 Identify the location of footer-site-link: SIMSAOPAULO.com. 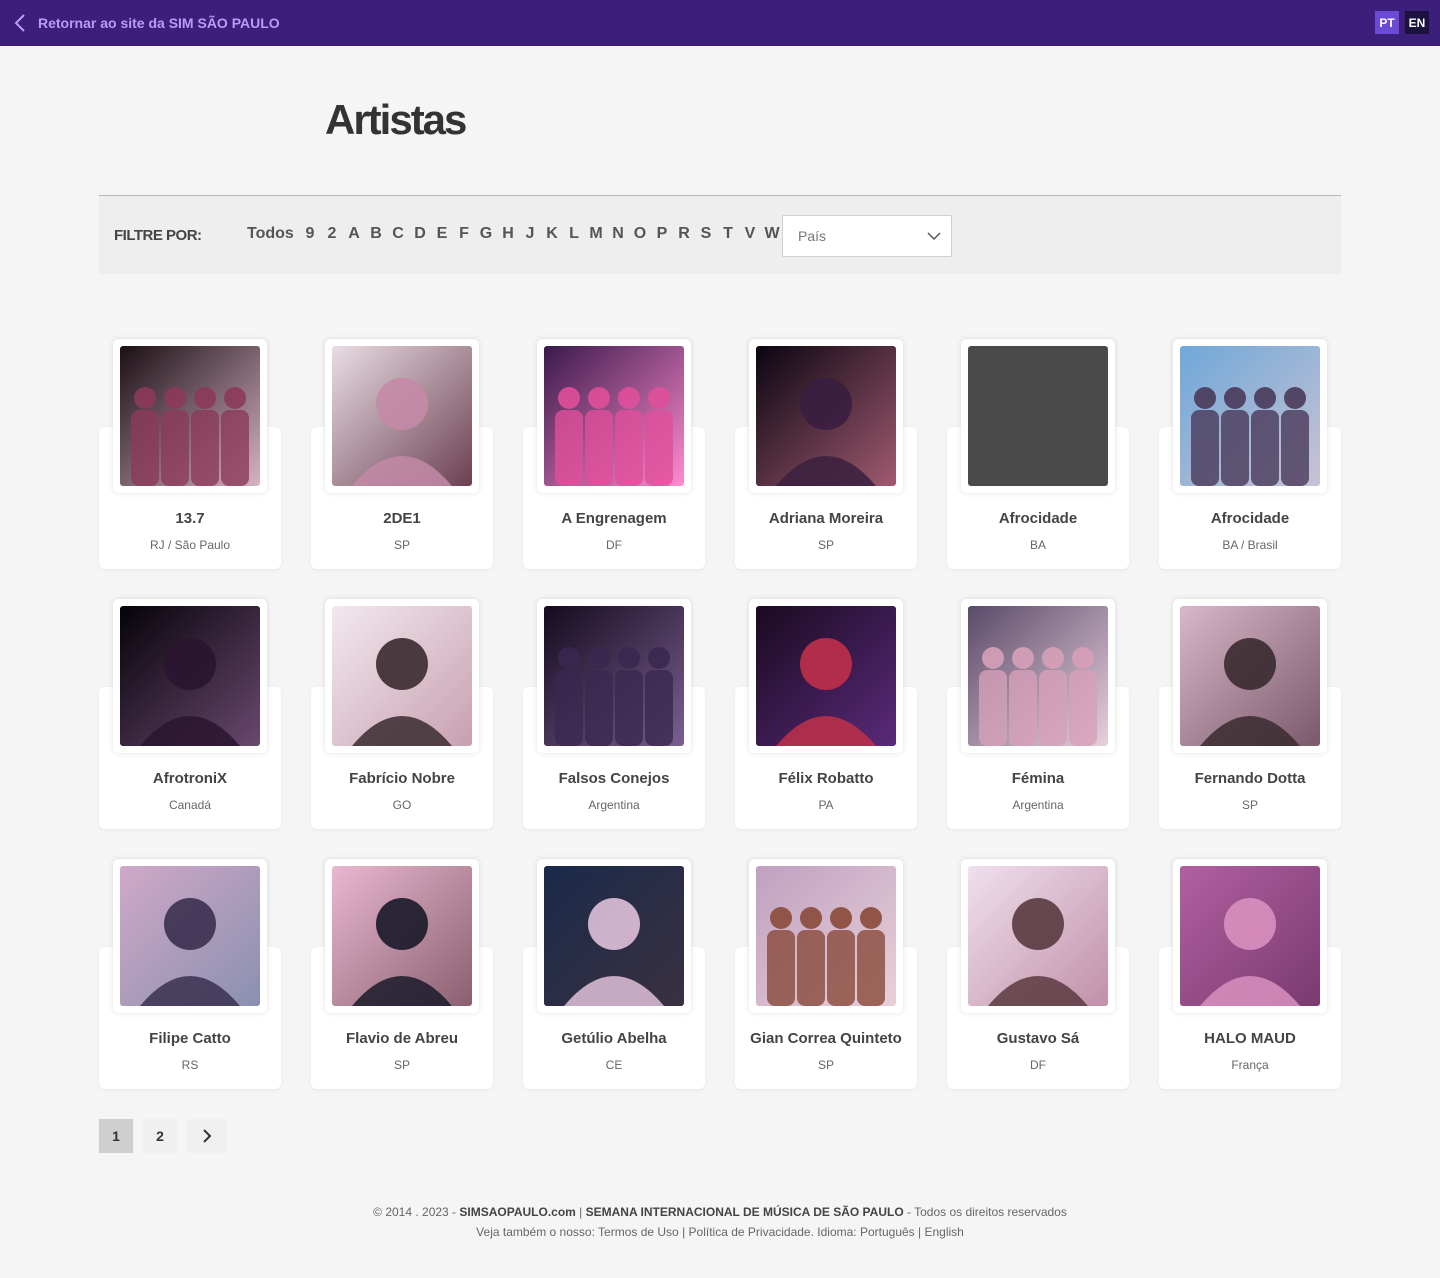
(517, 1212).